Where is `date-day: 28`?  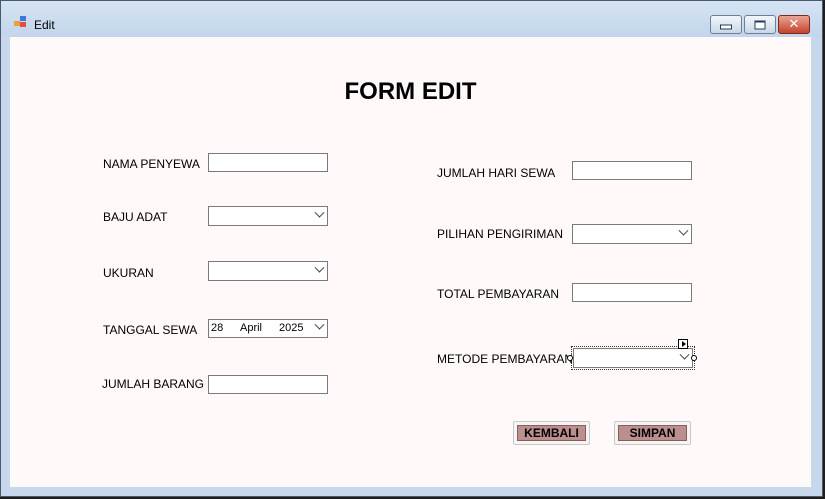
date-day: 28 is located at coordinates (217, 328).